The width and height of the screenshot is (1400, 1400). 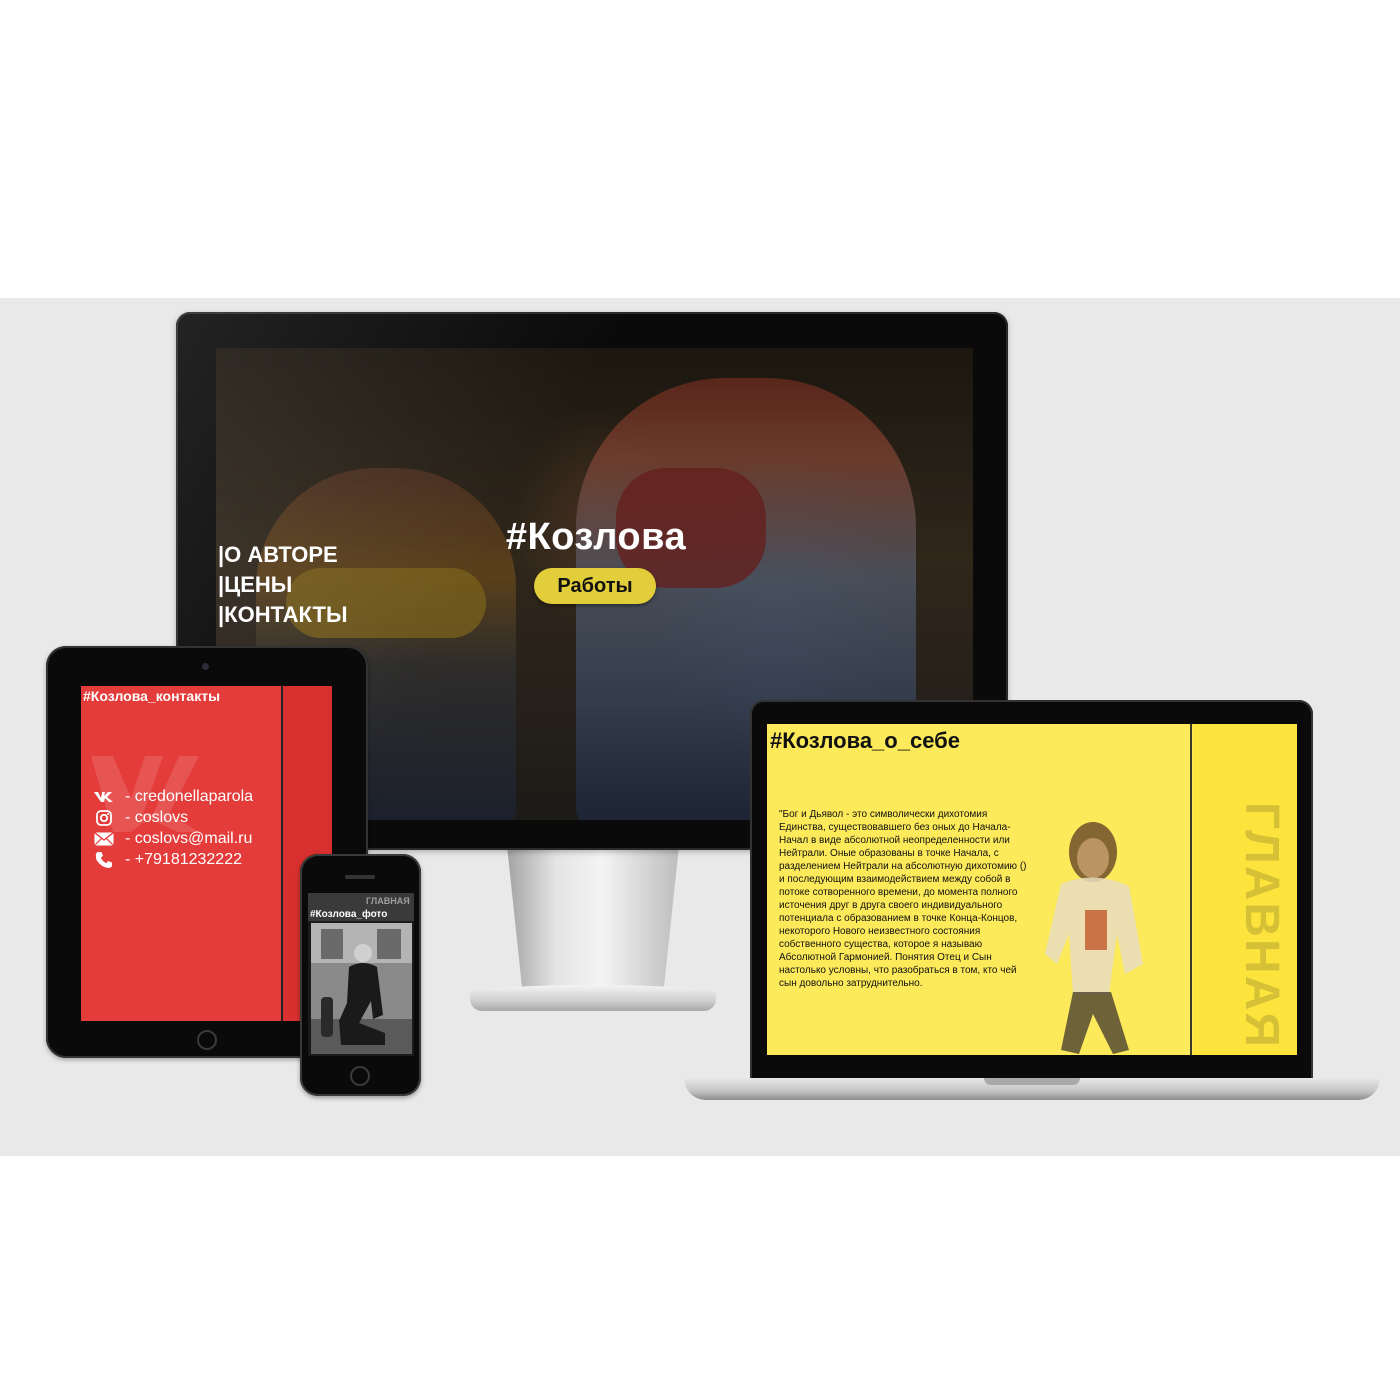 I want to click on hero-title: #Козлова, so click(x=596, y=537).